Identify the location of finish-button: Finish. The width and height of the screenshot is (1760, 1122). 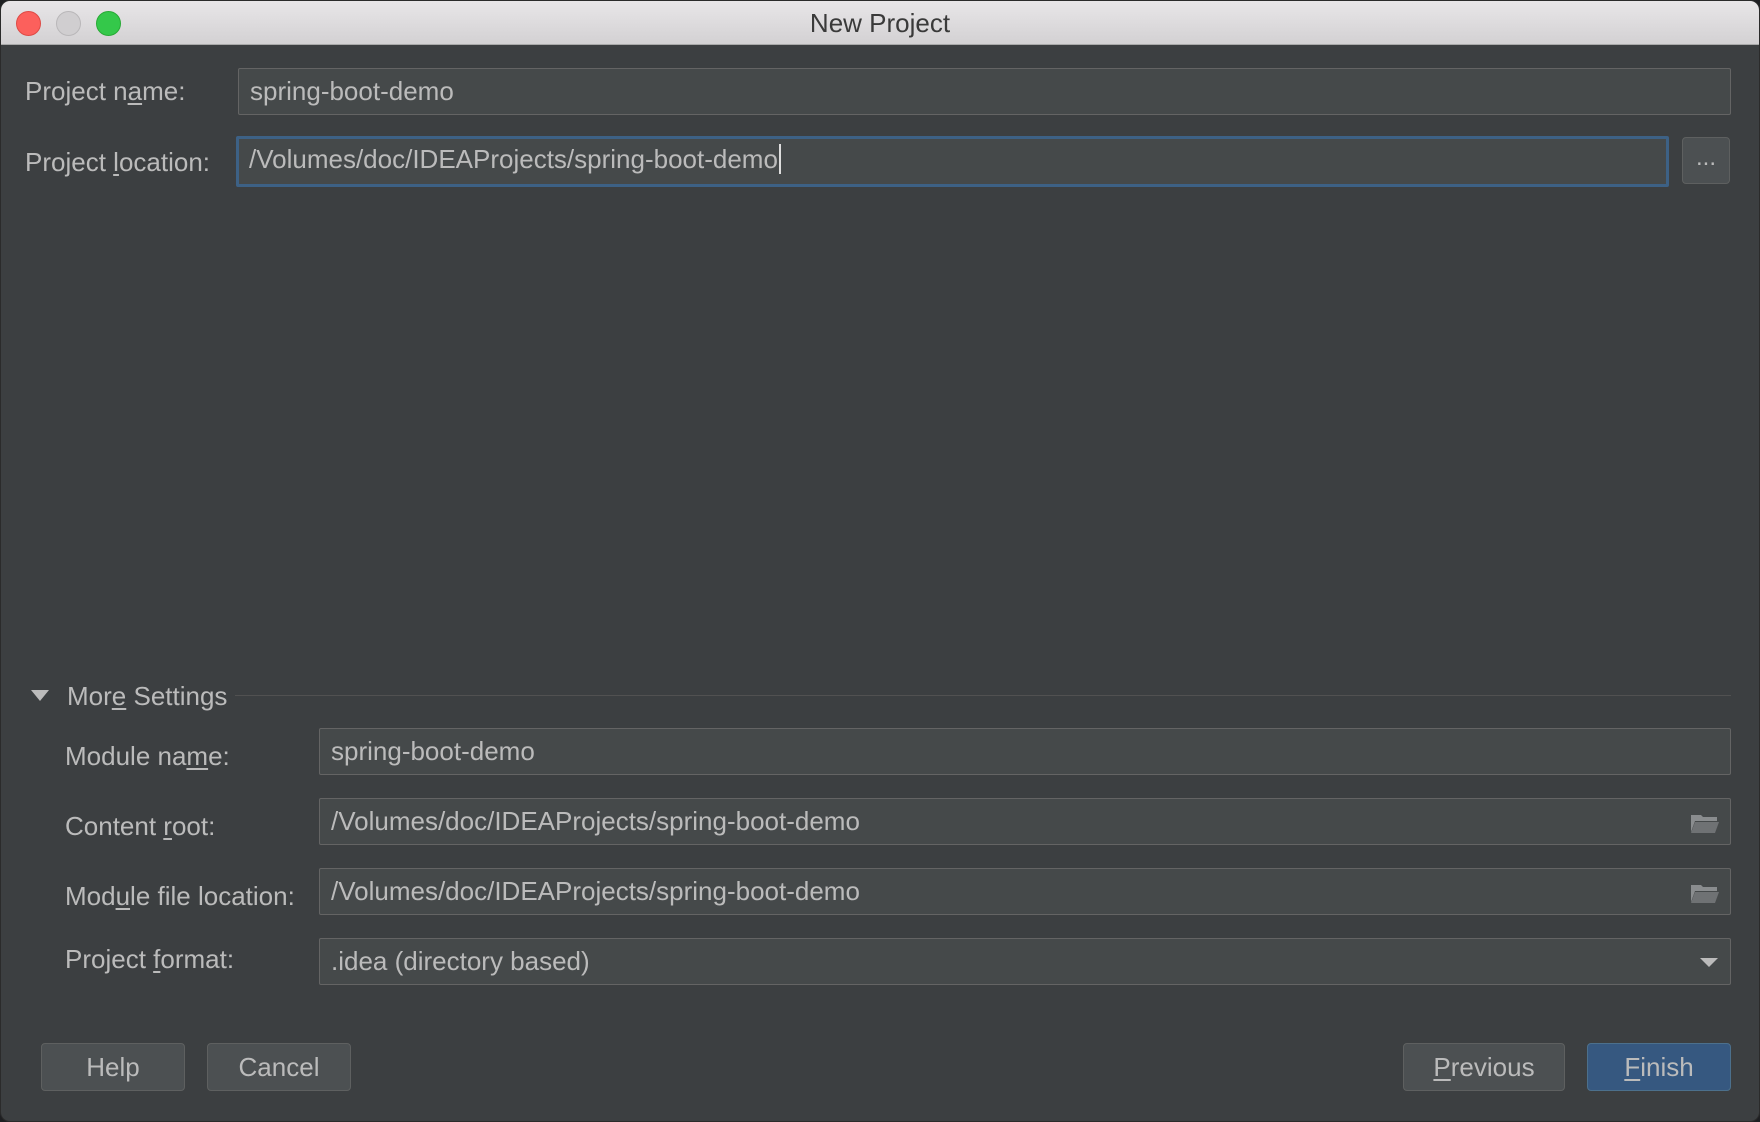
(1659, 1067).